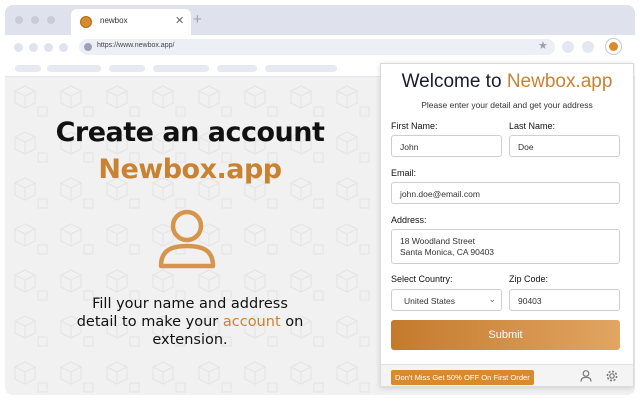  Describe the element at coordinates (252, 322) in the screenshot. I see `hero-desc-accent: account` at that location.